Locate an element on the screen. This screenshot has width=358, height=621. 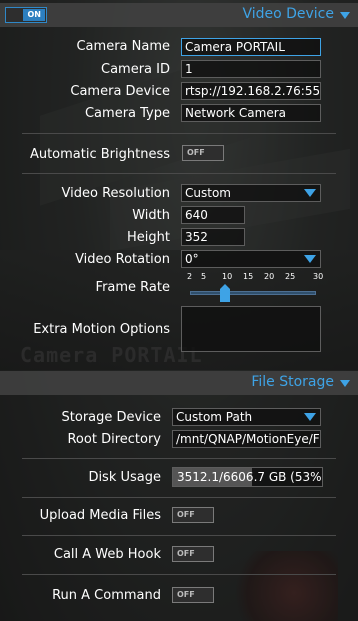
camera-id-label: Camera ID is located at coordinates (135, 69).